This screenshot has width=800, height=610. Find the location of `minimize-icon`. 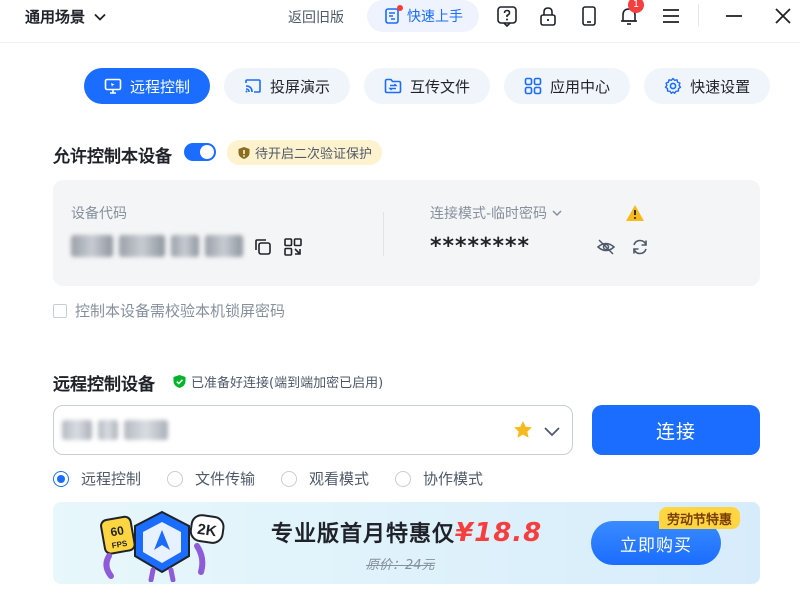

minimize-icon is located at coordinates (734, 16).